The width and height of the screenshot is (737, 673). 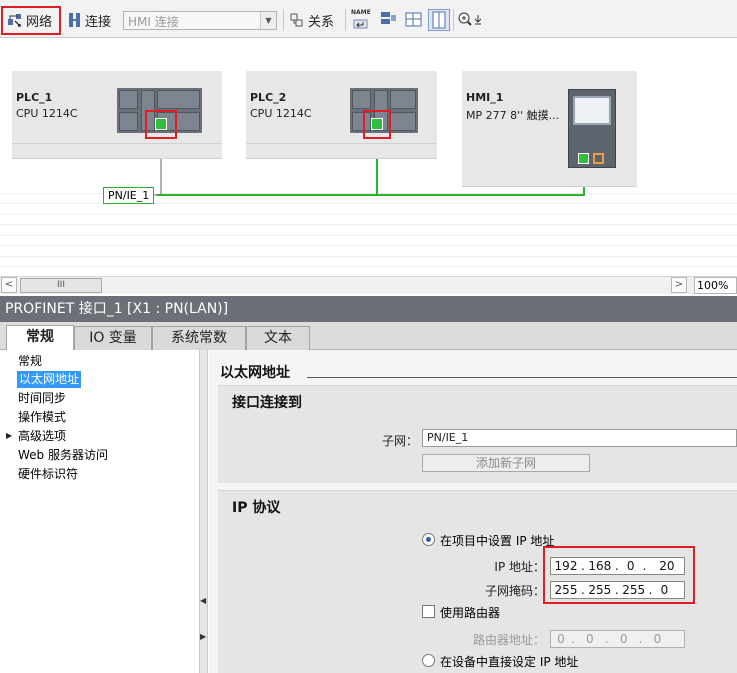 What do you see at coordinates (63, 455) in the screenshot?
I see `nav-item-web-server-access: Web 服务器访问` at bounding box center [63, 455].